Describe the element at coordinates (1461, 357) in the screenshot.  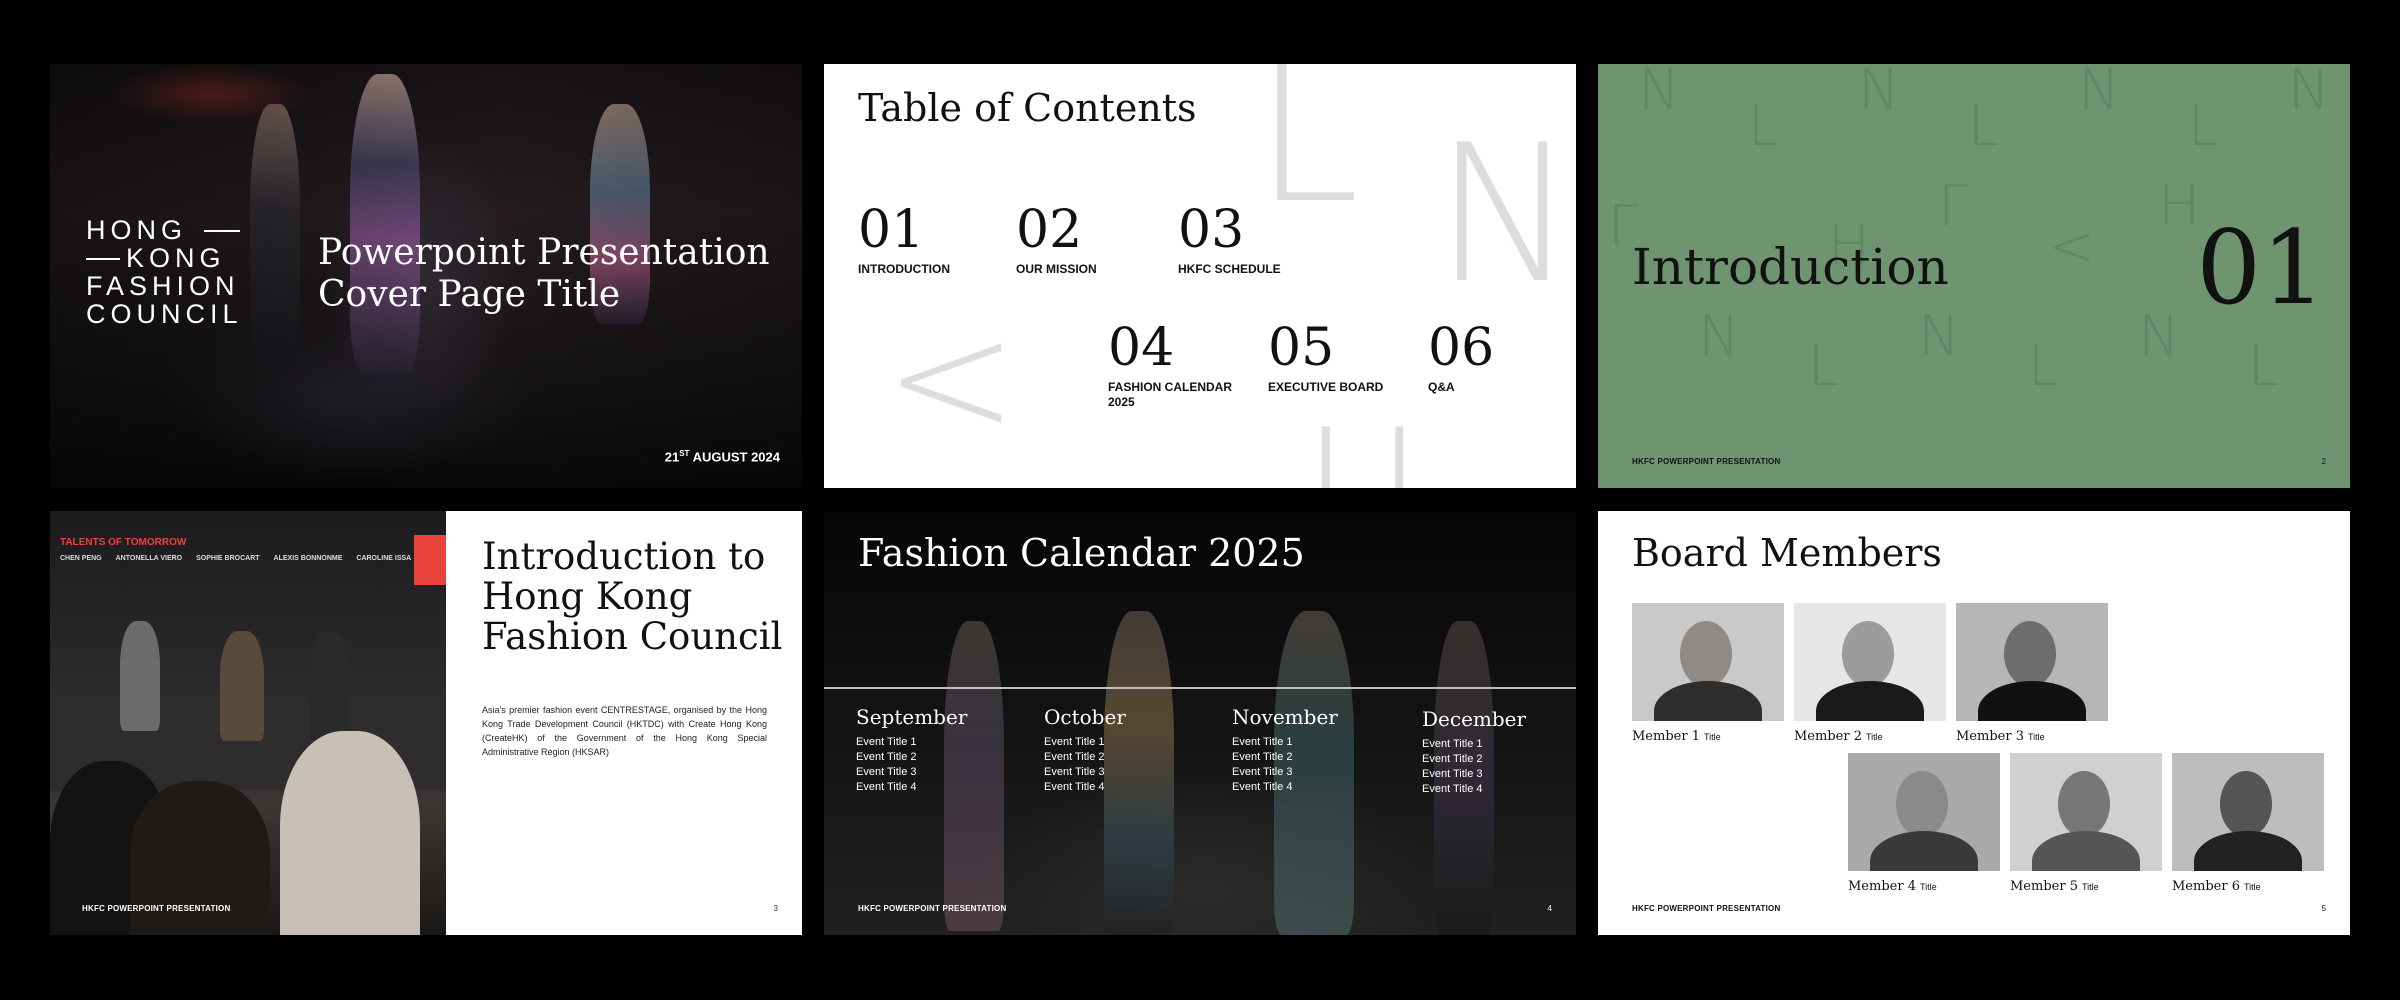
I see `toc-item: 06 Q&A` at that location.